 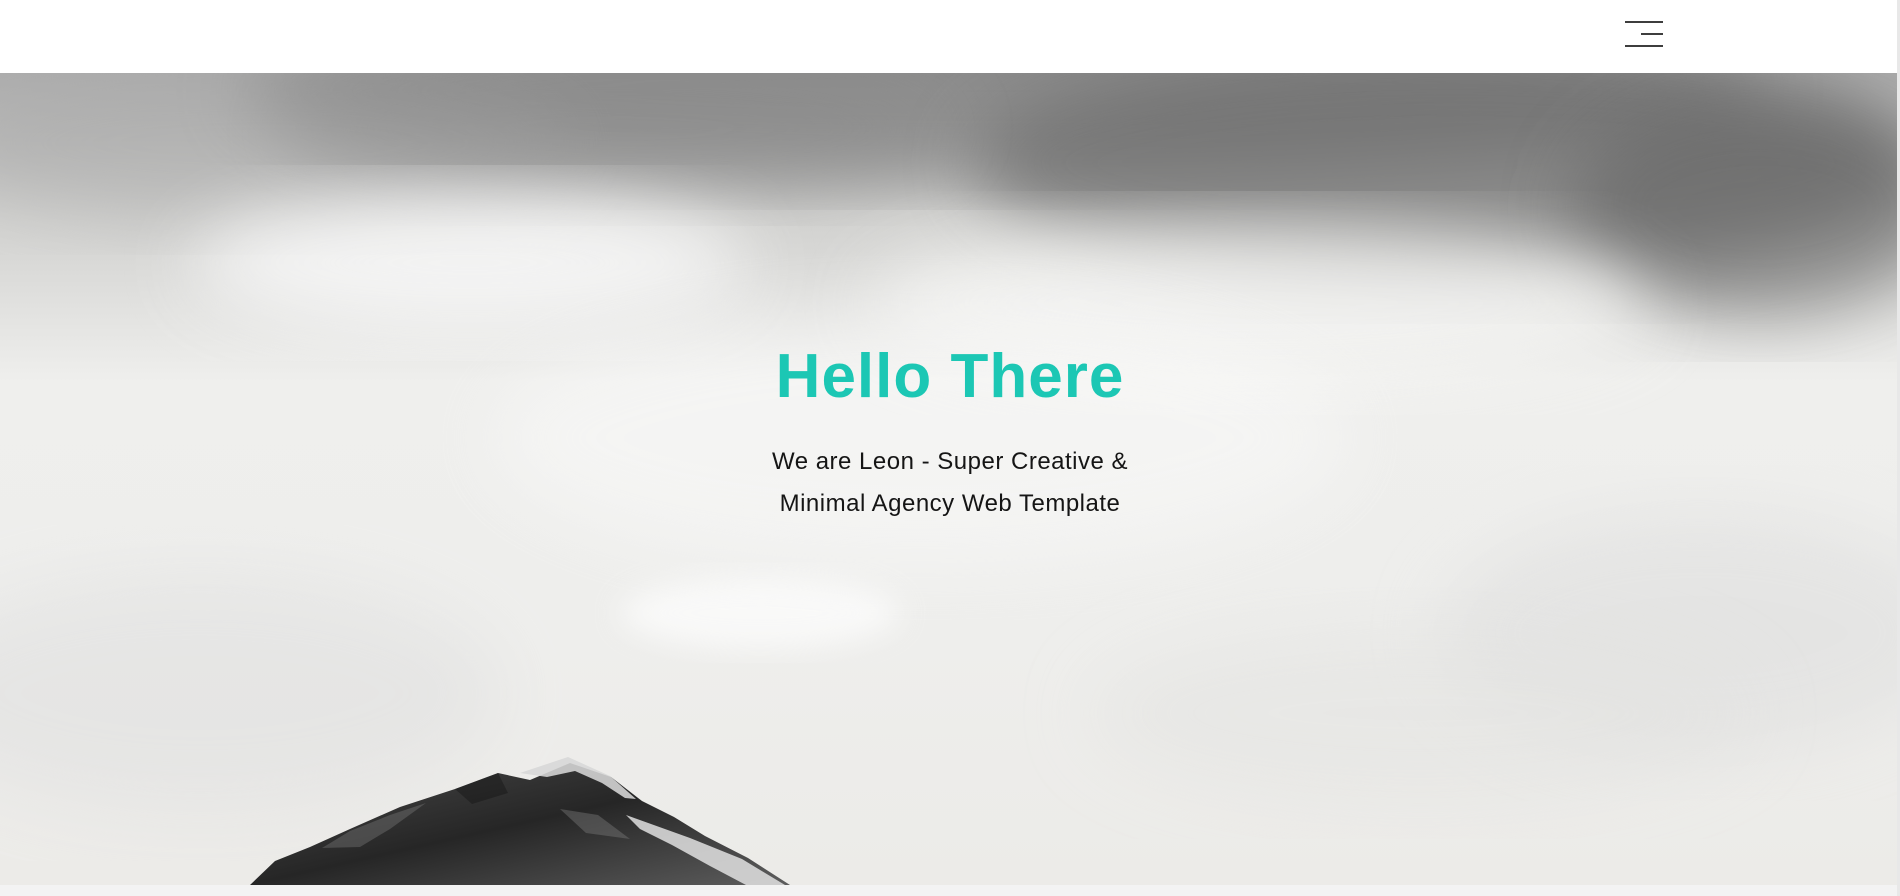 I want to click on hero-subtitle-line-1: We are Leon - Super Creative &, so click(x=950, y=461).